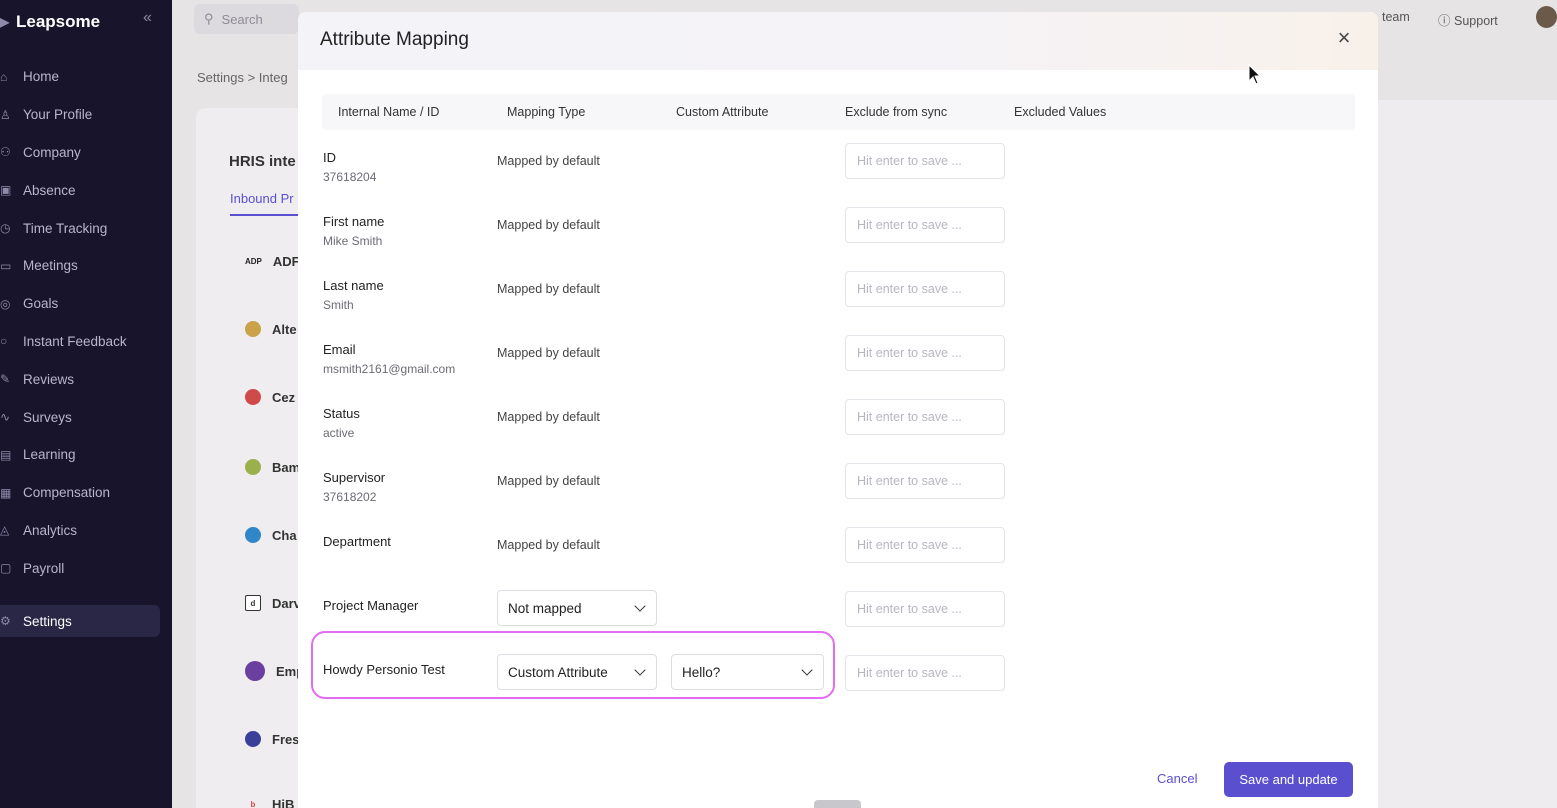 This screenshot has height=808, width=1557. I want to click on search-icon: ⚲, so click(209, 18).